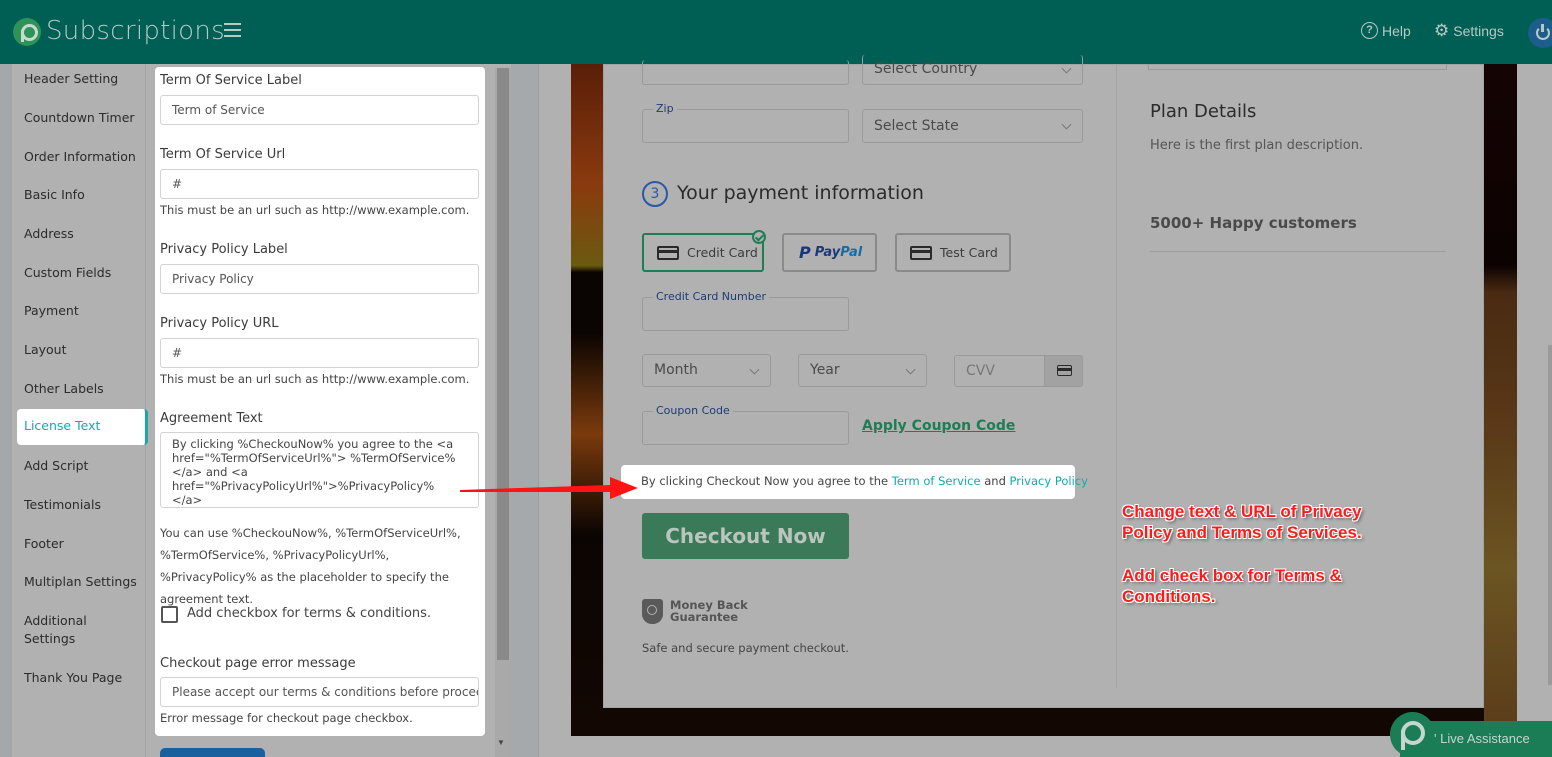 The image size is (1552, 757). I want to click on left-strip, so click(6, 410).